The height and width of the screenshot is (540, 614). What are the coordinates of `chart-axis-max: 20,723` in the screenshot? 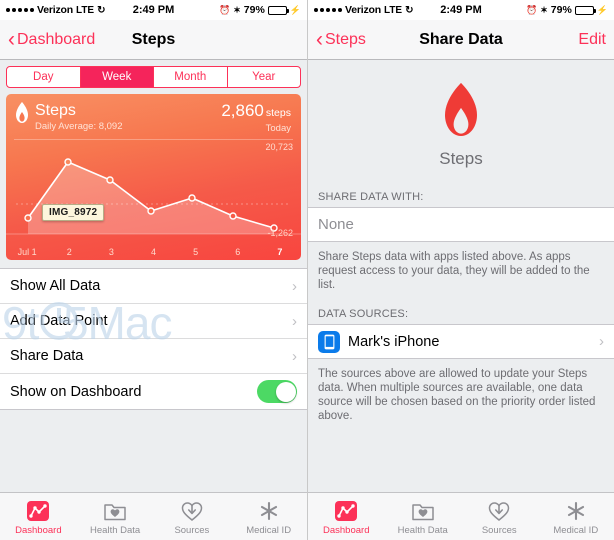 It's located at (279, 147).